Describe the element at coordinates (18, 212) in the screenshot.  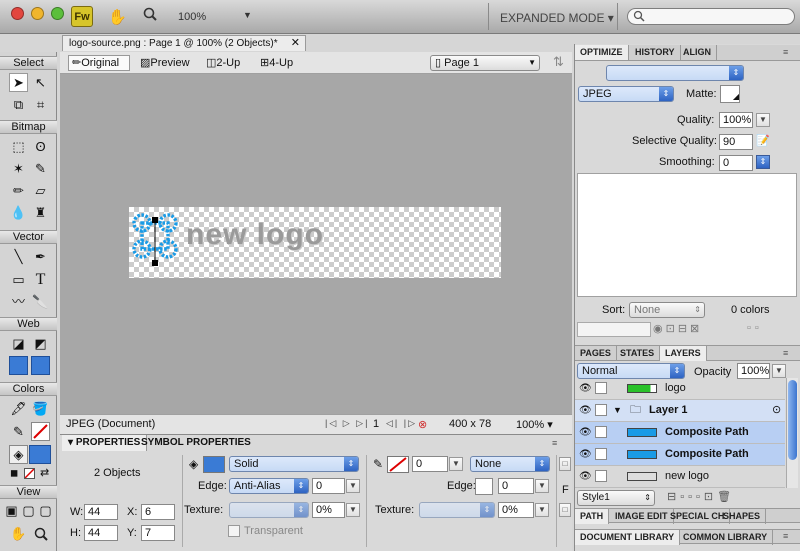
I see `blur-tool-icon: 💧` at that location.